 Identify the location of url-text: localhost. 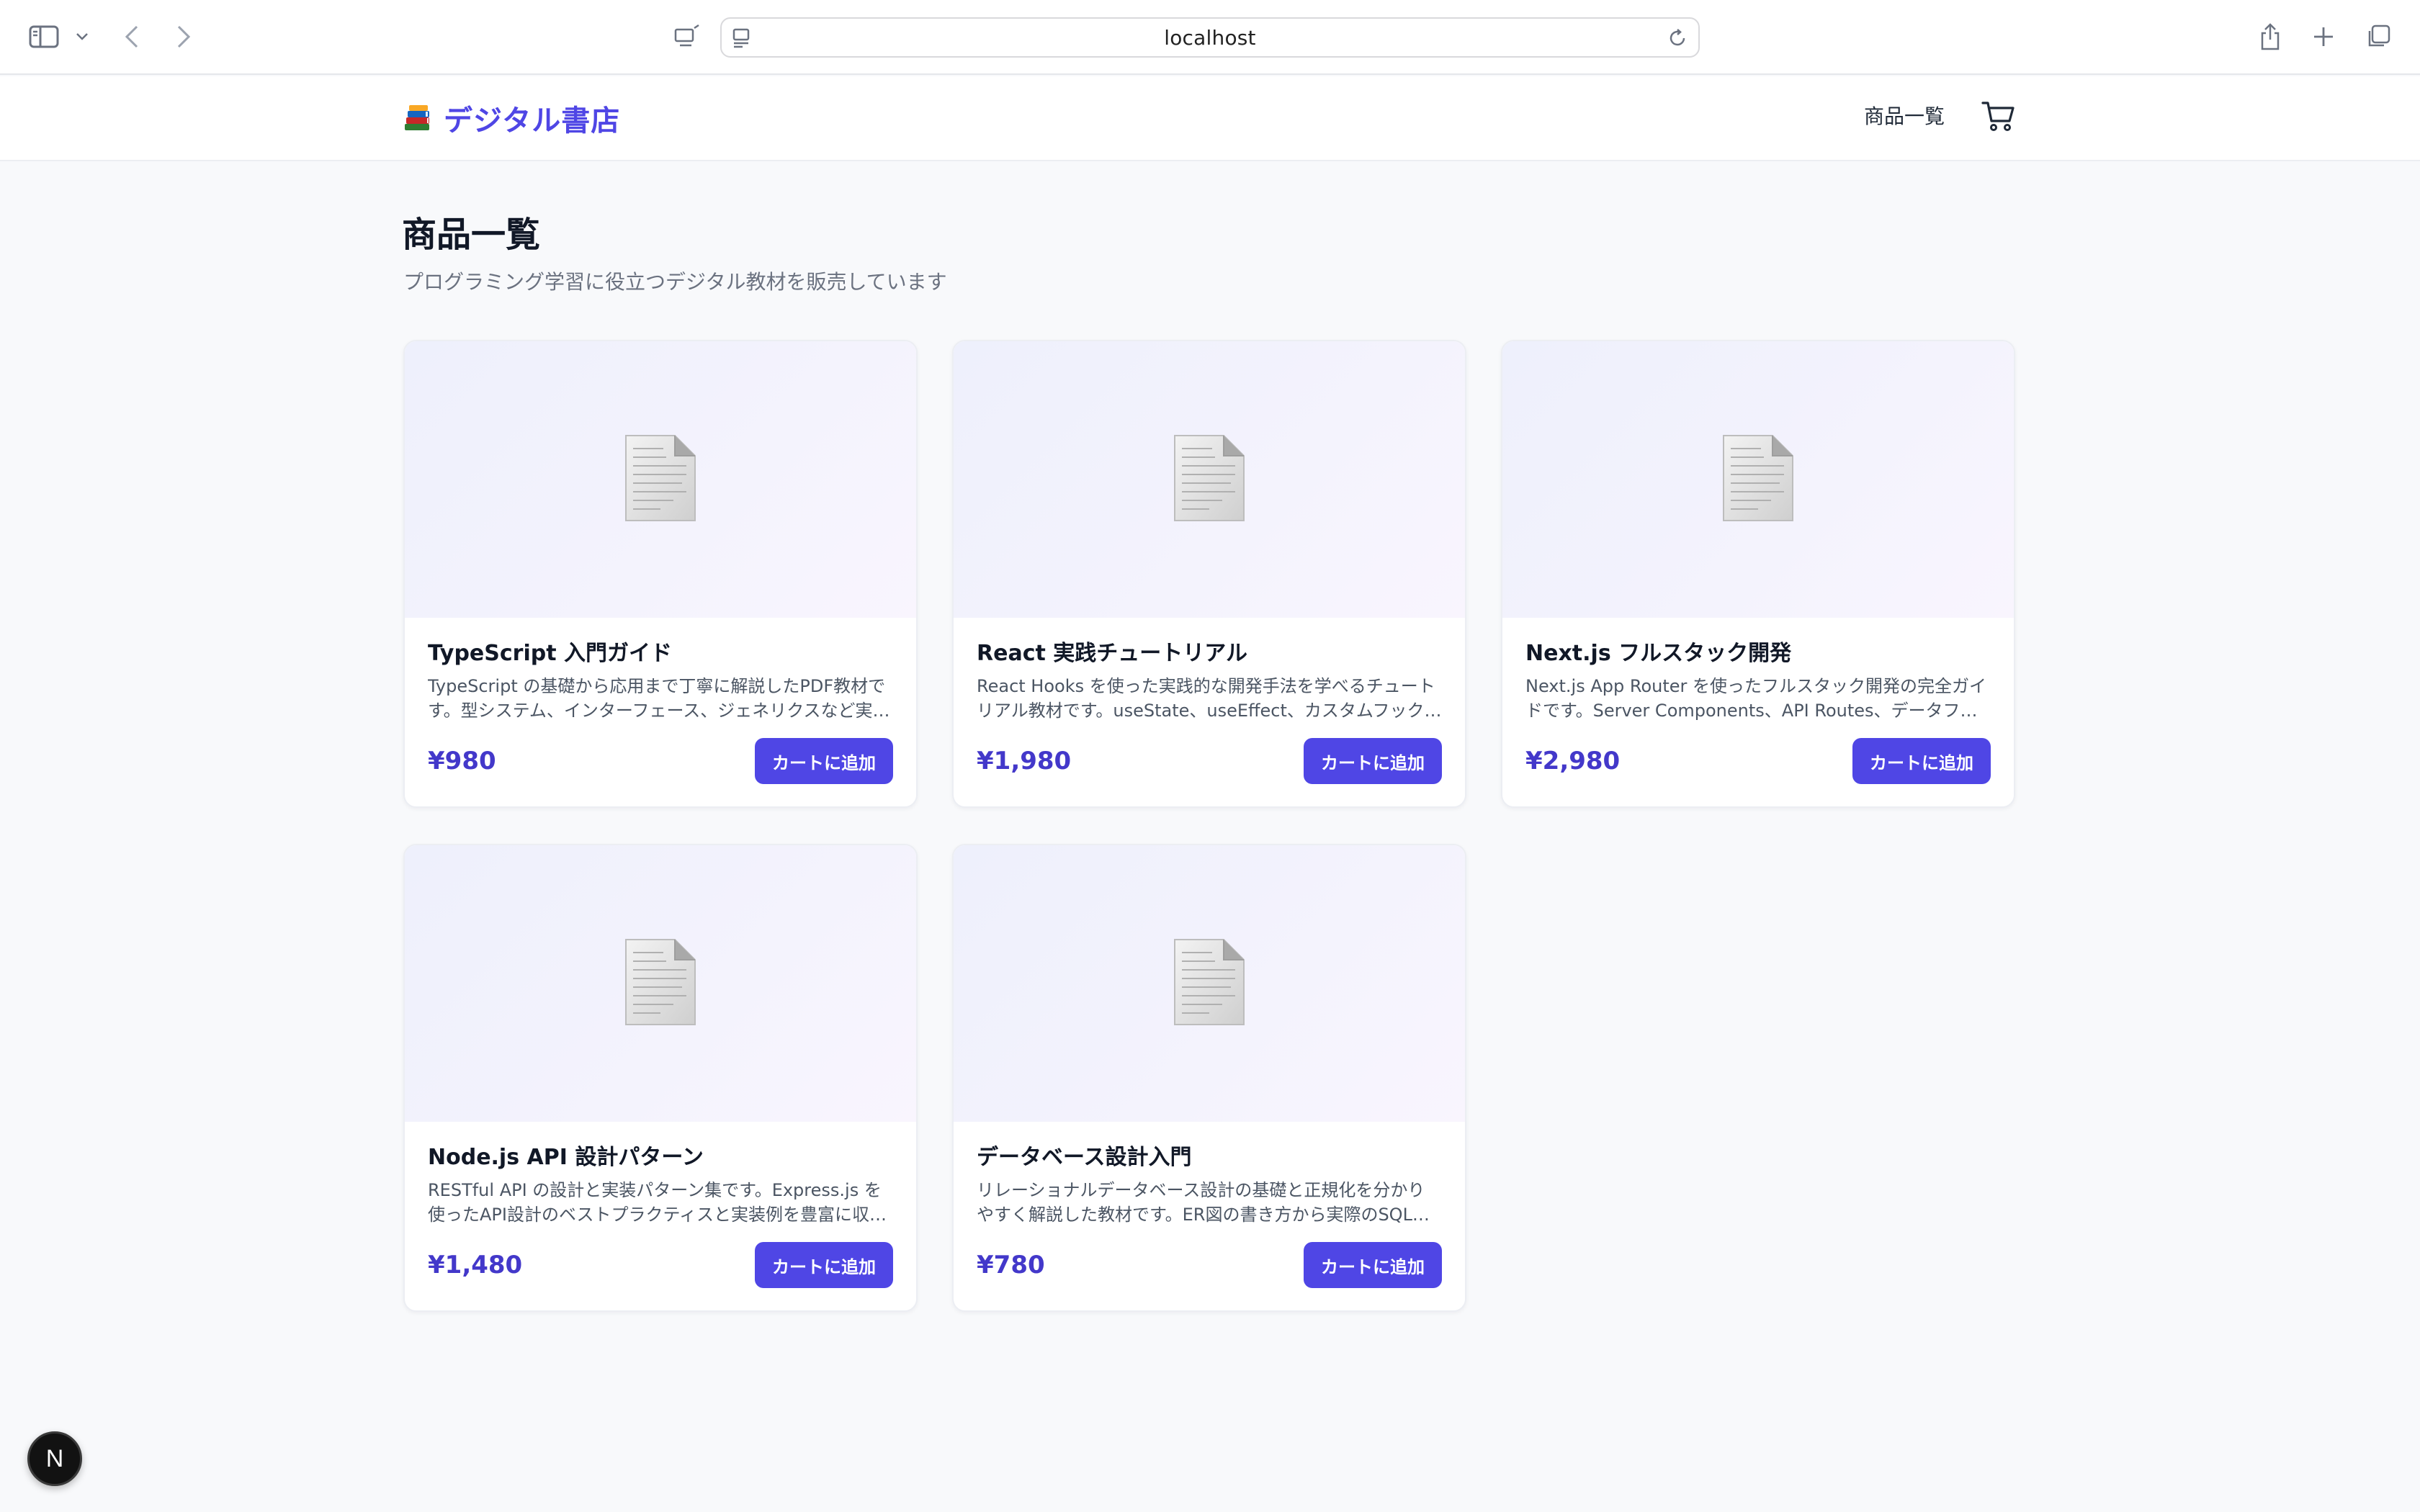
(1210, 37).